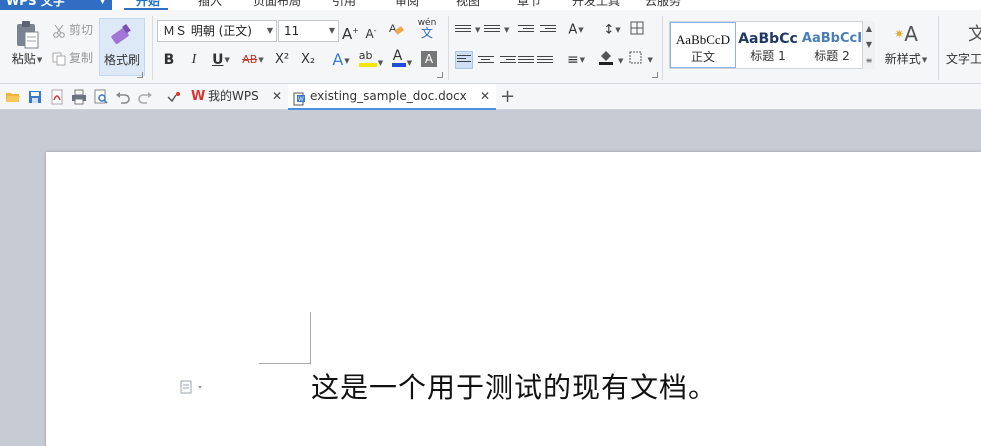  I want to click on document-tab-bar: W 我的WPS ✕ W existing_sample_doc.docx ✕ +, so click(490, 97).